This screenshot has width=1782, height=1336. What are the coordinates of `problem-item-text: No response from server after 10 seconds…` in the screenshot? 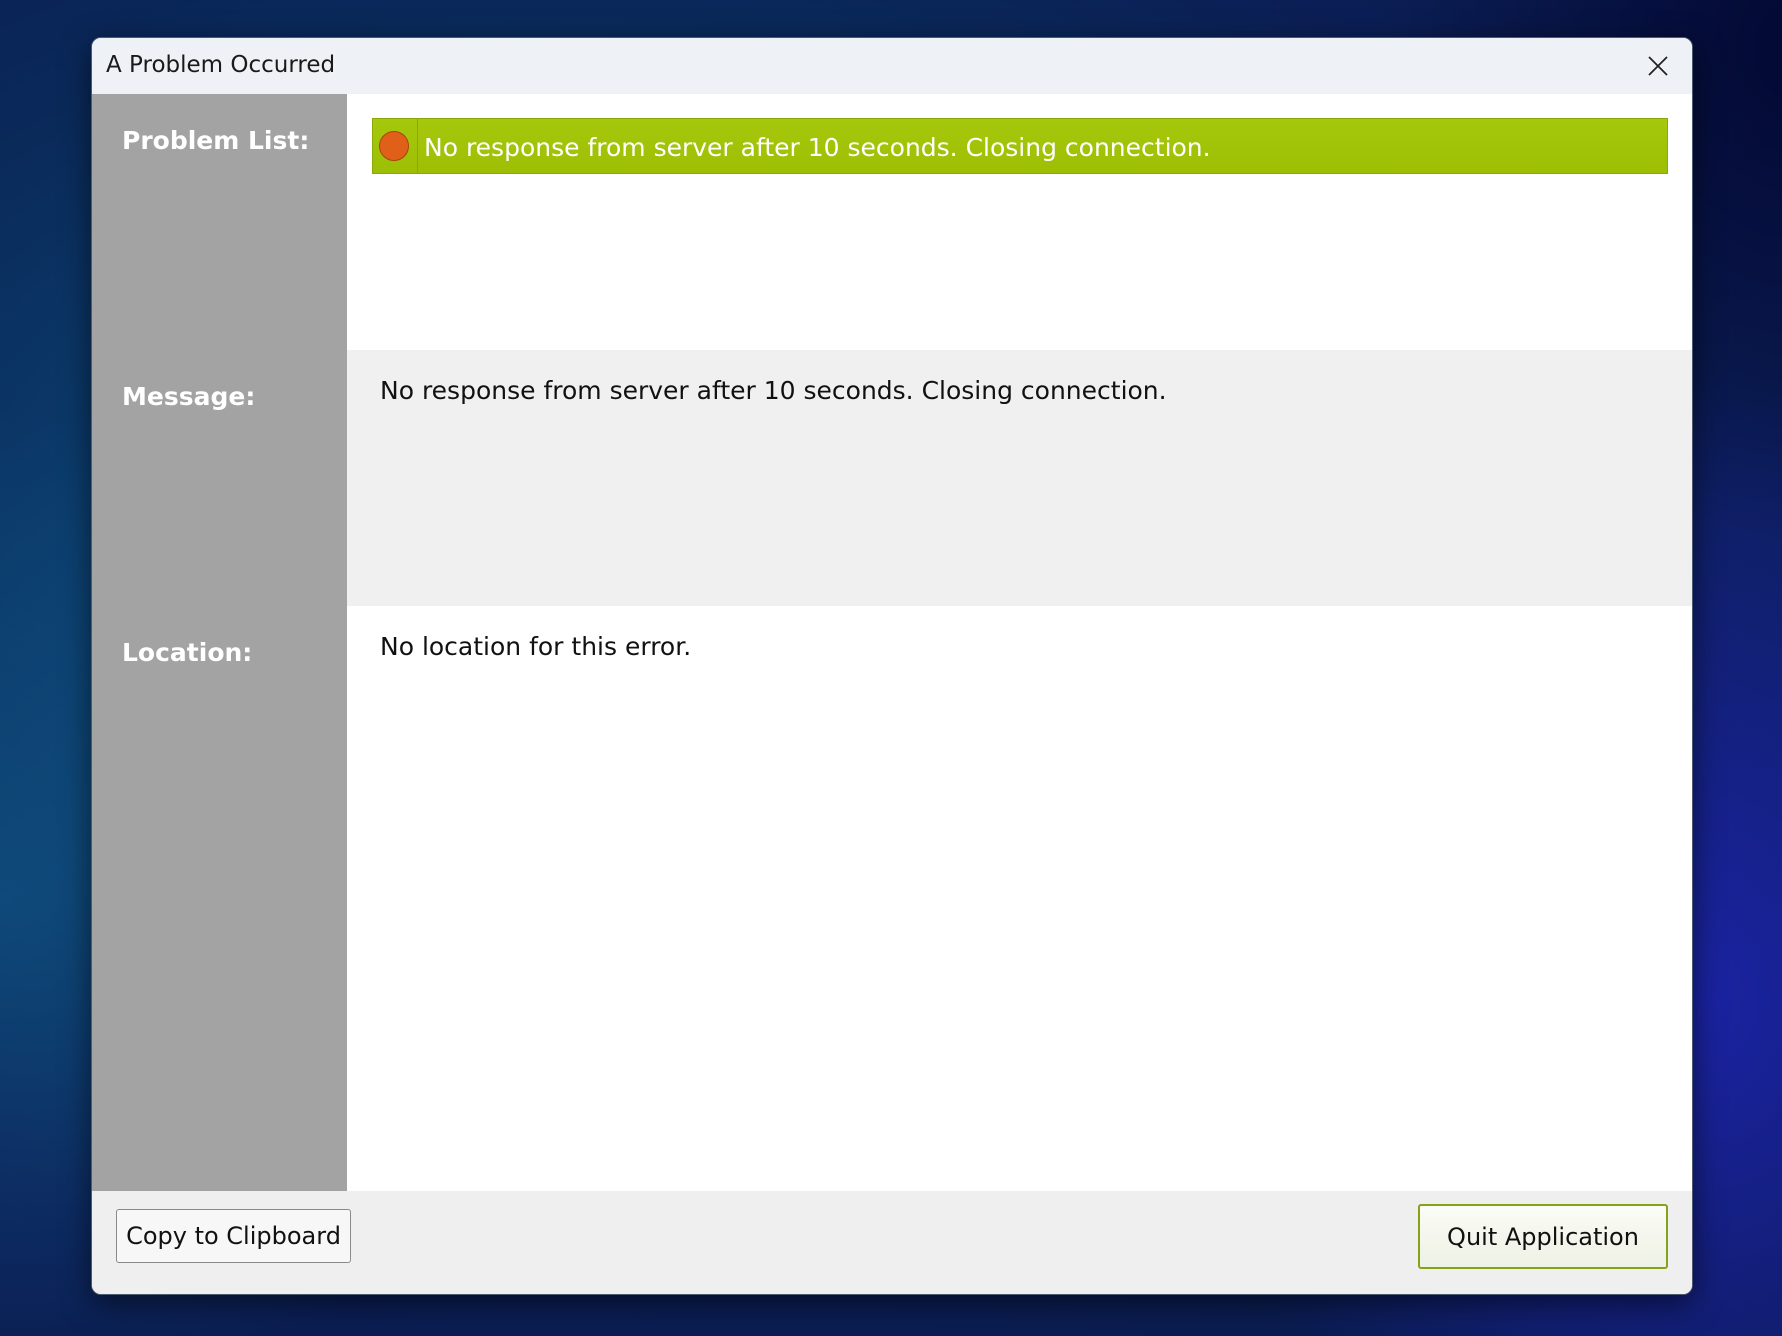 It's located at (817, 147).